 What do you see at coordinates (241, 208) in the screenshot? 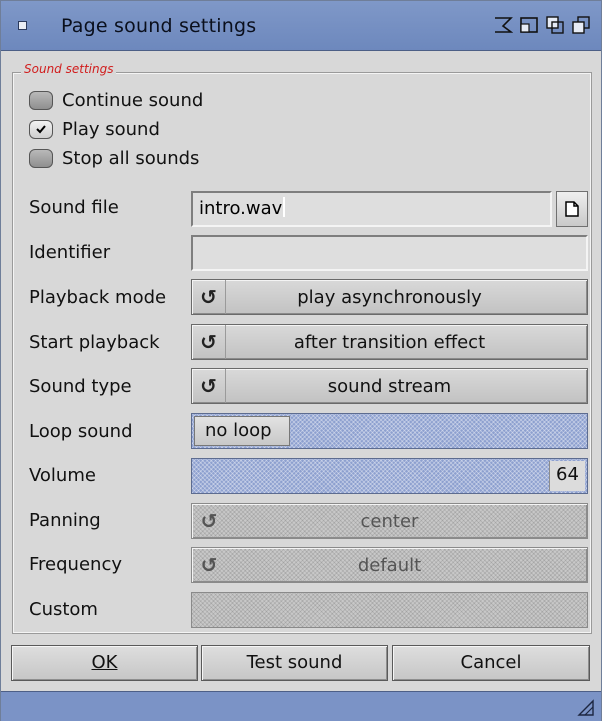
I see `sound-file-value: intro.wav` at bounding box center [241, 208].